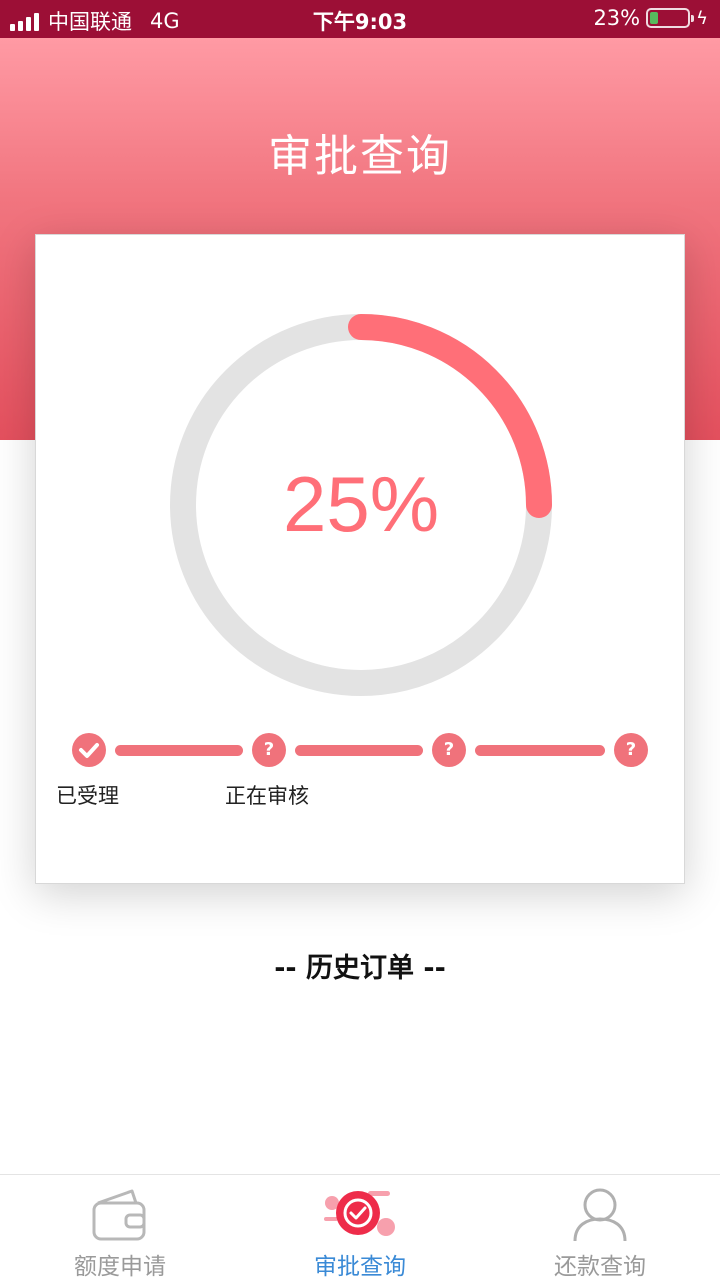 This screenshot has height=1281, width=720. Describe the element at coordinates (600, 1267) in the screenshot. I see `tab-label: 还款查询` at that location.